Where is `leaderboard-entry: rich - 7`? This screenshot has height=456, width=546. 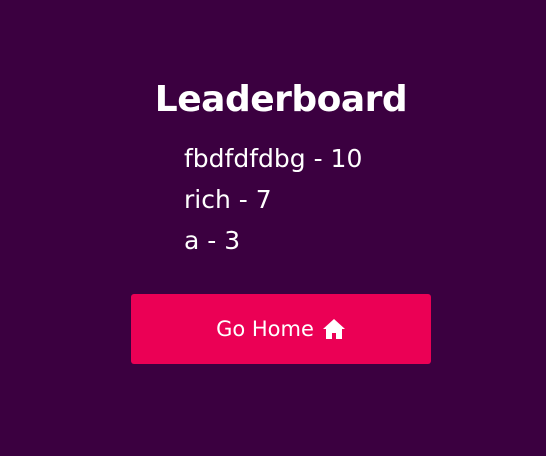 leaderboard-entry: rich - 7 is located at coordinates (228, 199).